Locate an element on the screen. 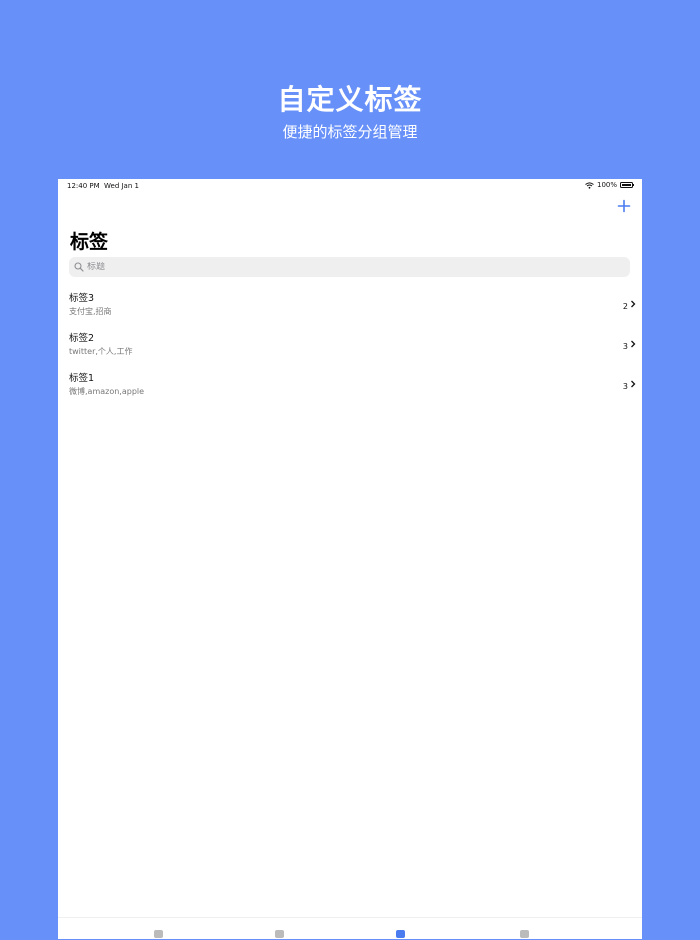 The height and width of the screenshot is (940, 700). tag-count: 2 is located at coordinates (625, 306).